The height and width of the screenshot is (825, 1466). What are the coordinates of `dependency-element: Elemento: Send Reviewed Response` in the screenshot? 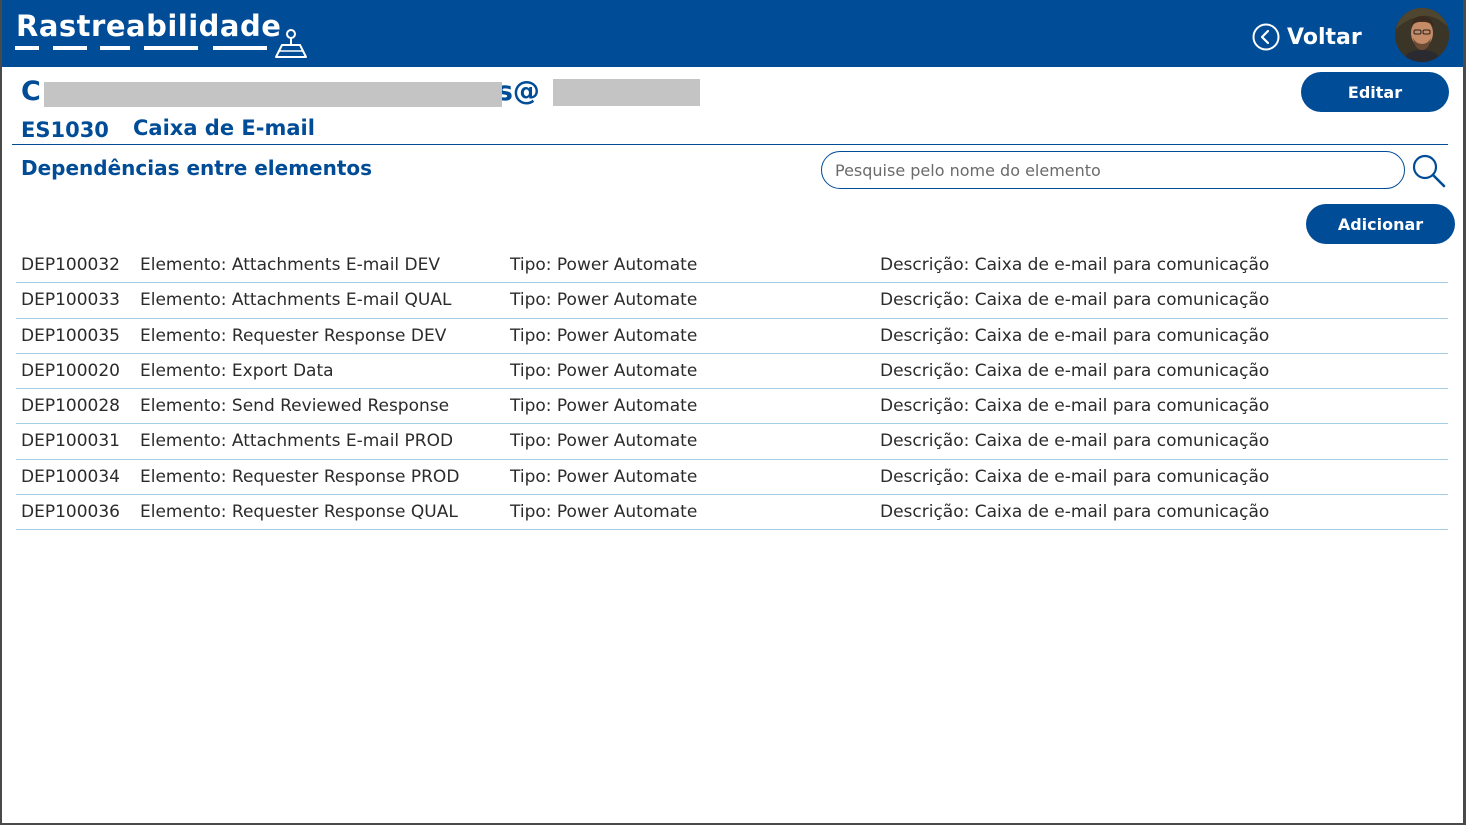 It's located at (295, 406).